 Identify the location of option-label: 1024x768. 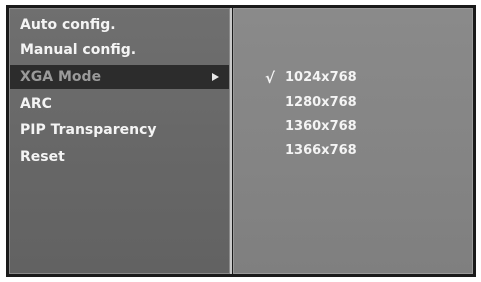
(321, 77).